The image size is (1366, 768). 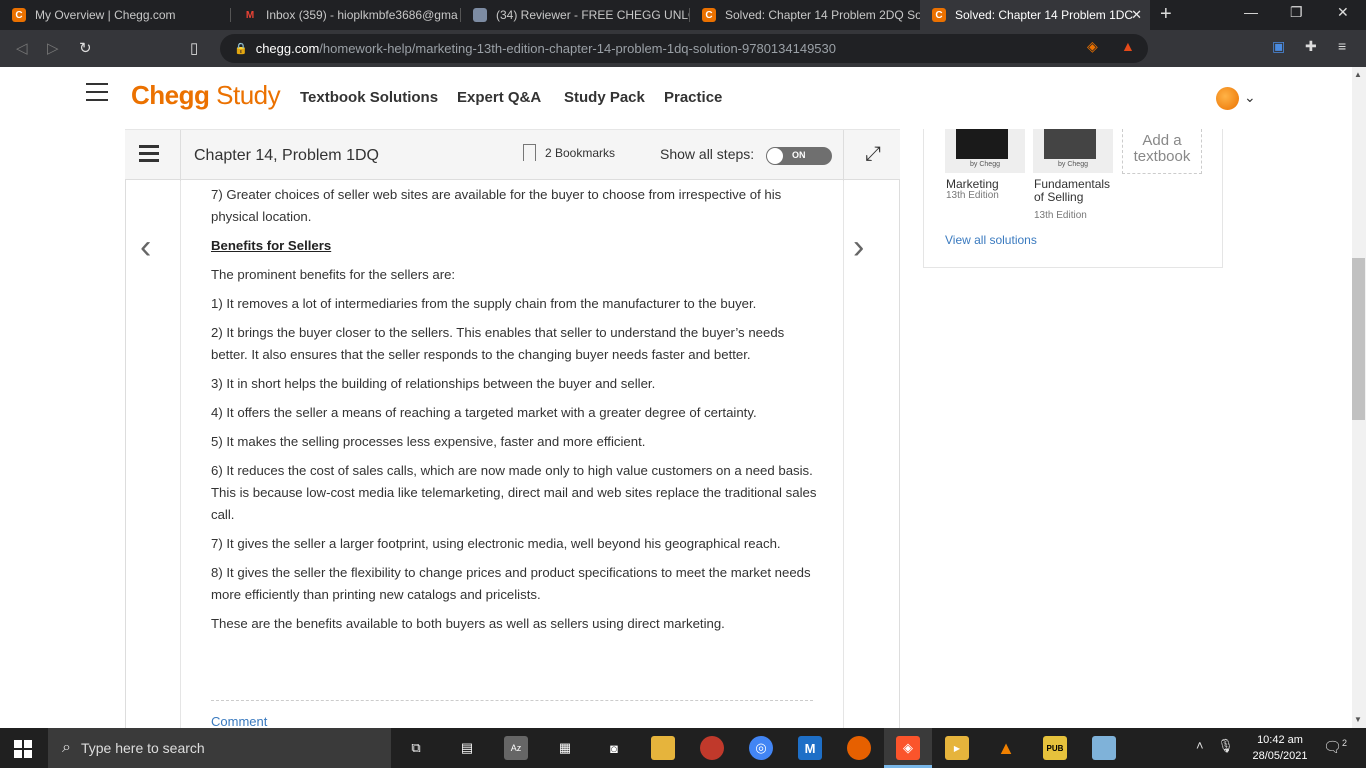 I want to click on toggle-state: ON, so click(x=799, y=155).